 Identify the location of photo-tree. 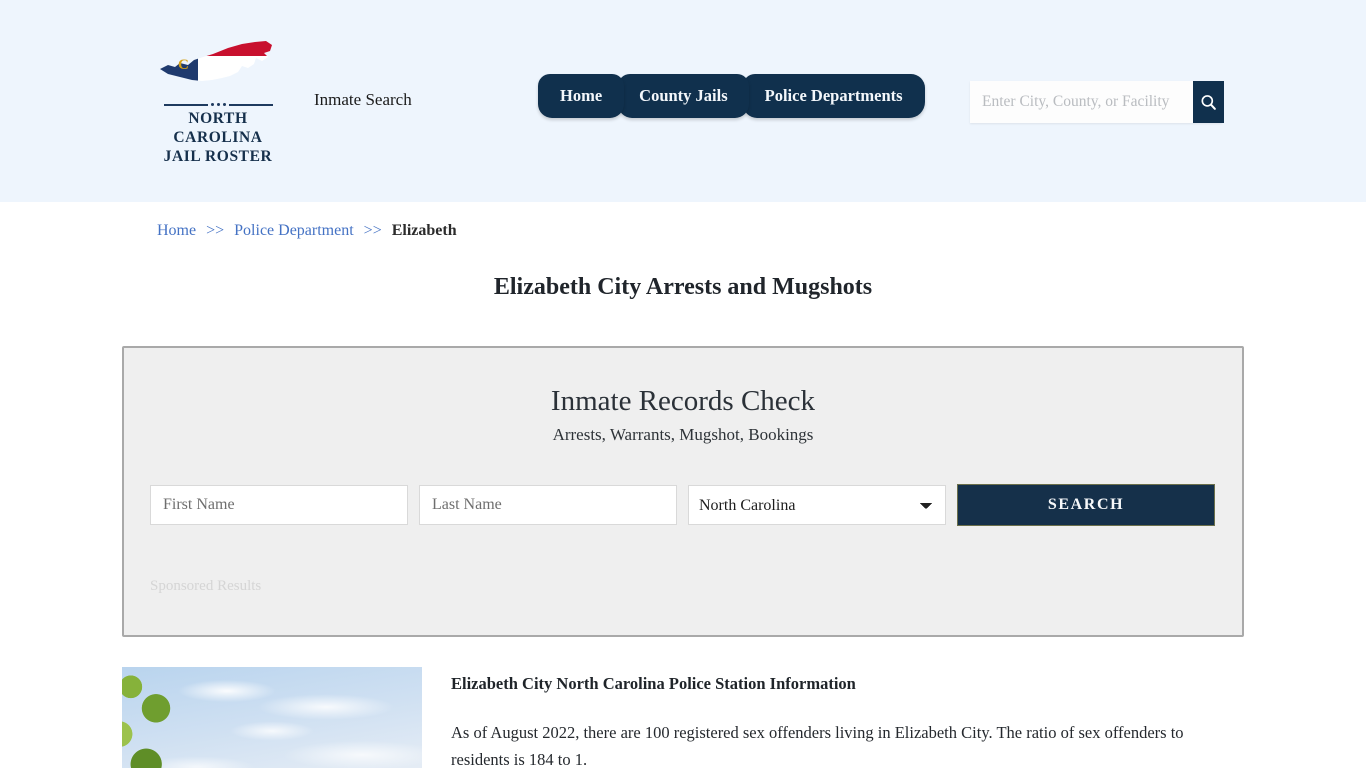
(181, 717).